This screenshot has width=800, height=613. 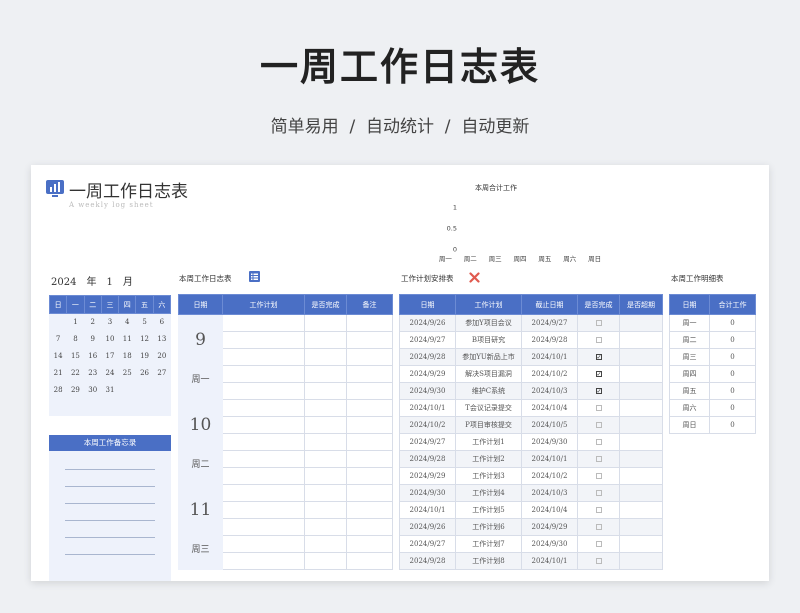 I want to click on calendar-day: 8, so click(x=75, y=339).